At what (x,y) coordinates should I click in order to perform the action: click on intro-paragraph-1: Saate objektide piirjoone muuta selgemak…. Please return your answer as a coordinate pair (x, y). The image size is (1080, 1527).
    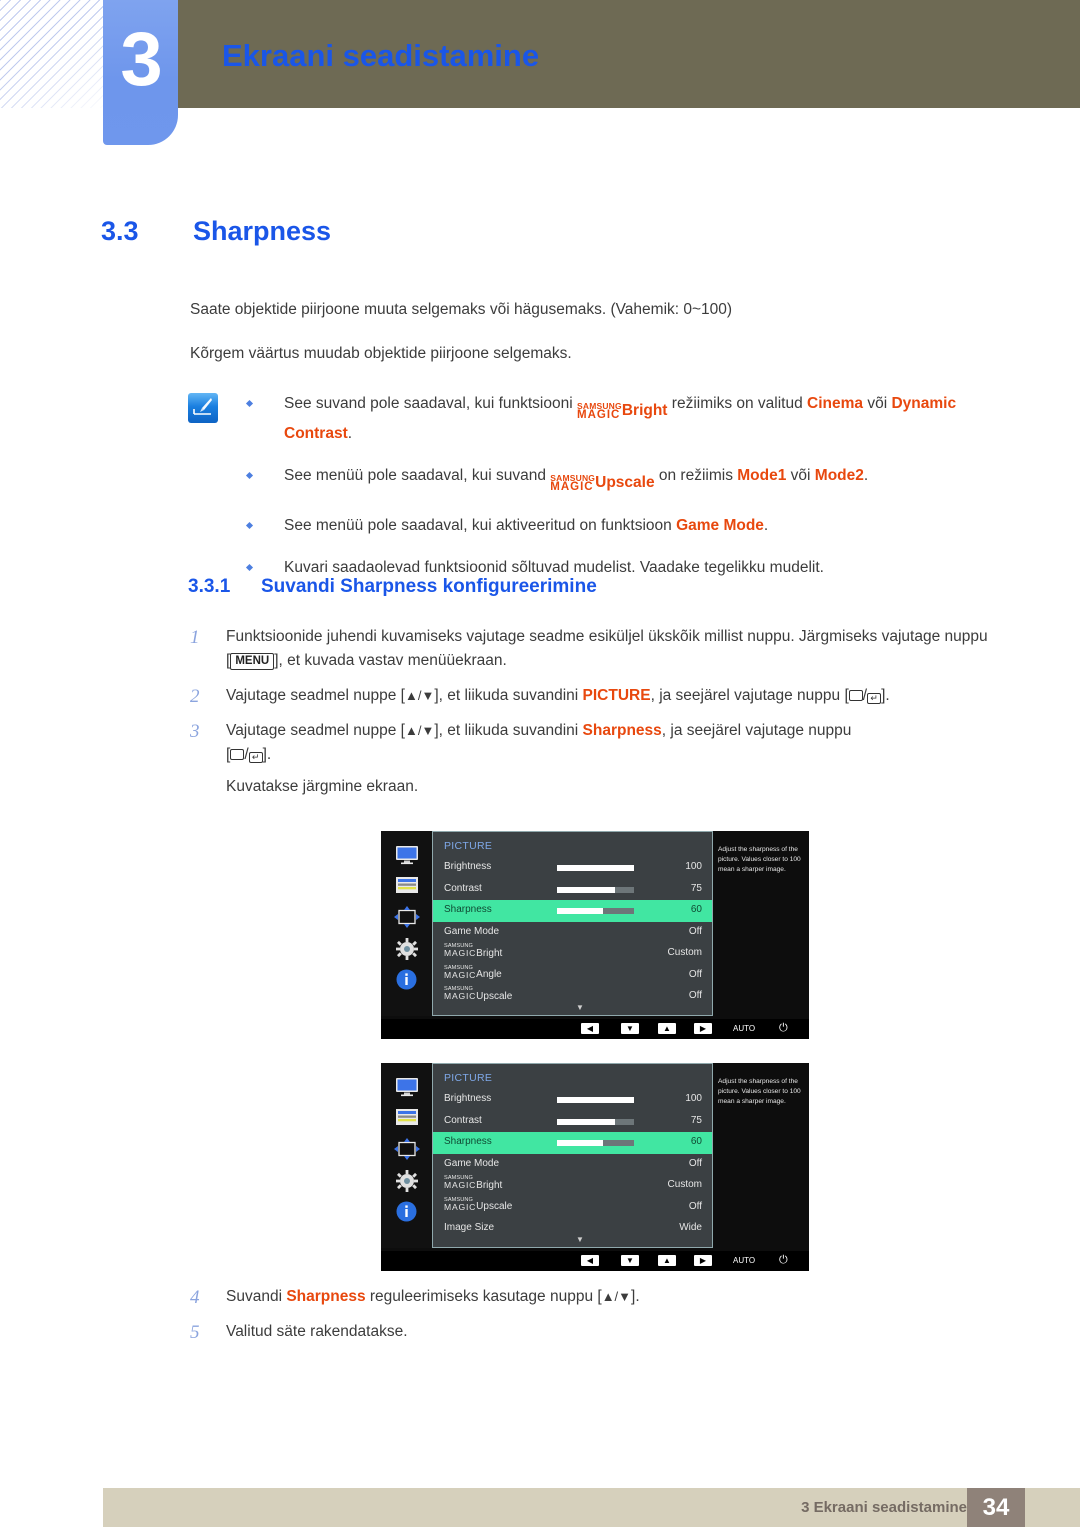
    Looking at the image, I should click on (461, 309).